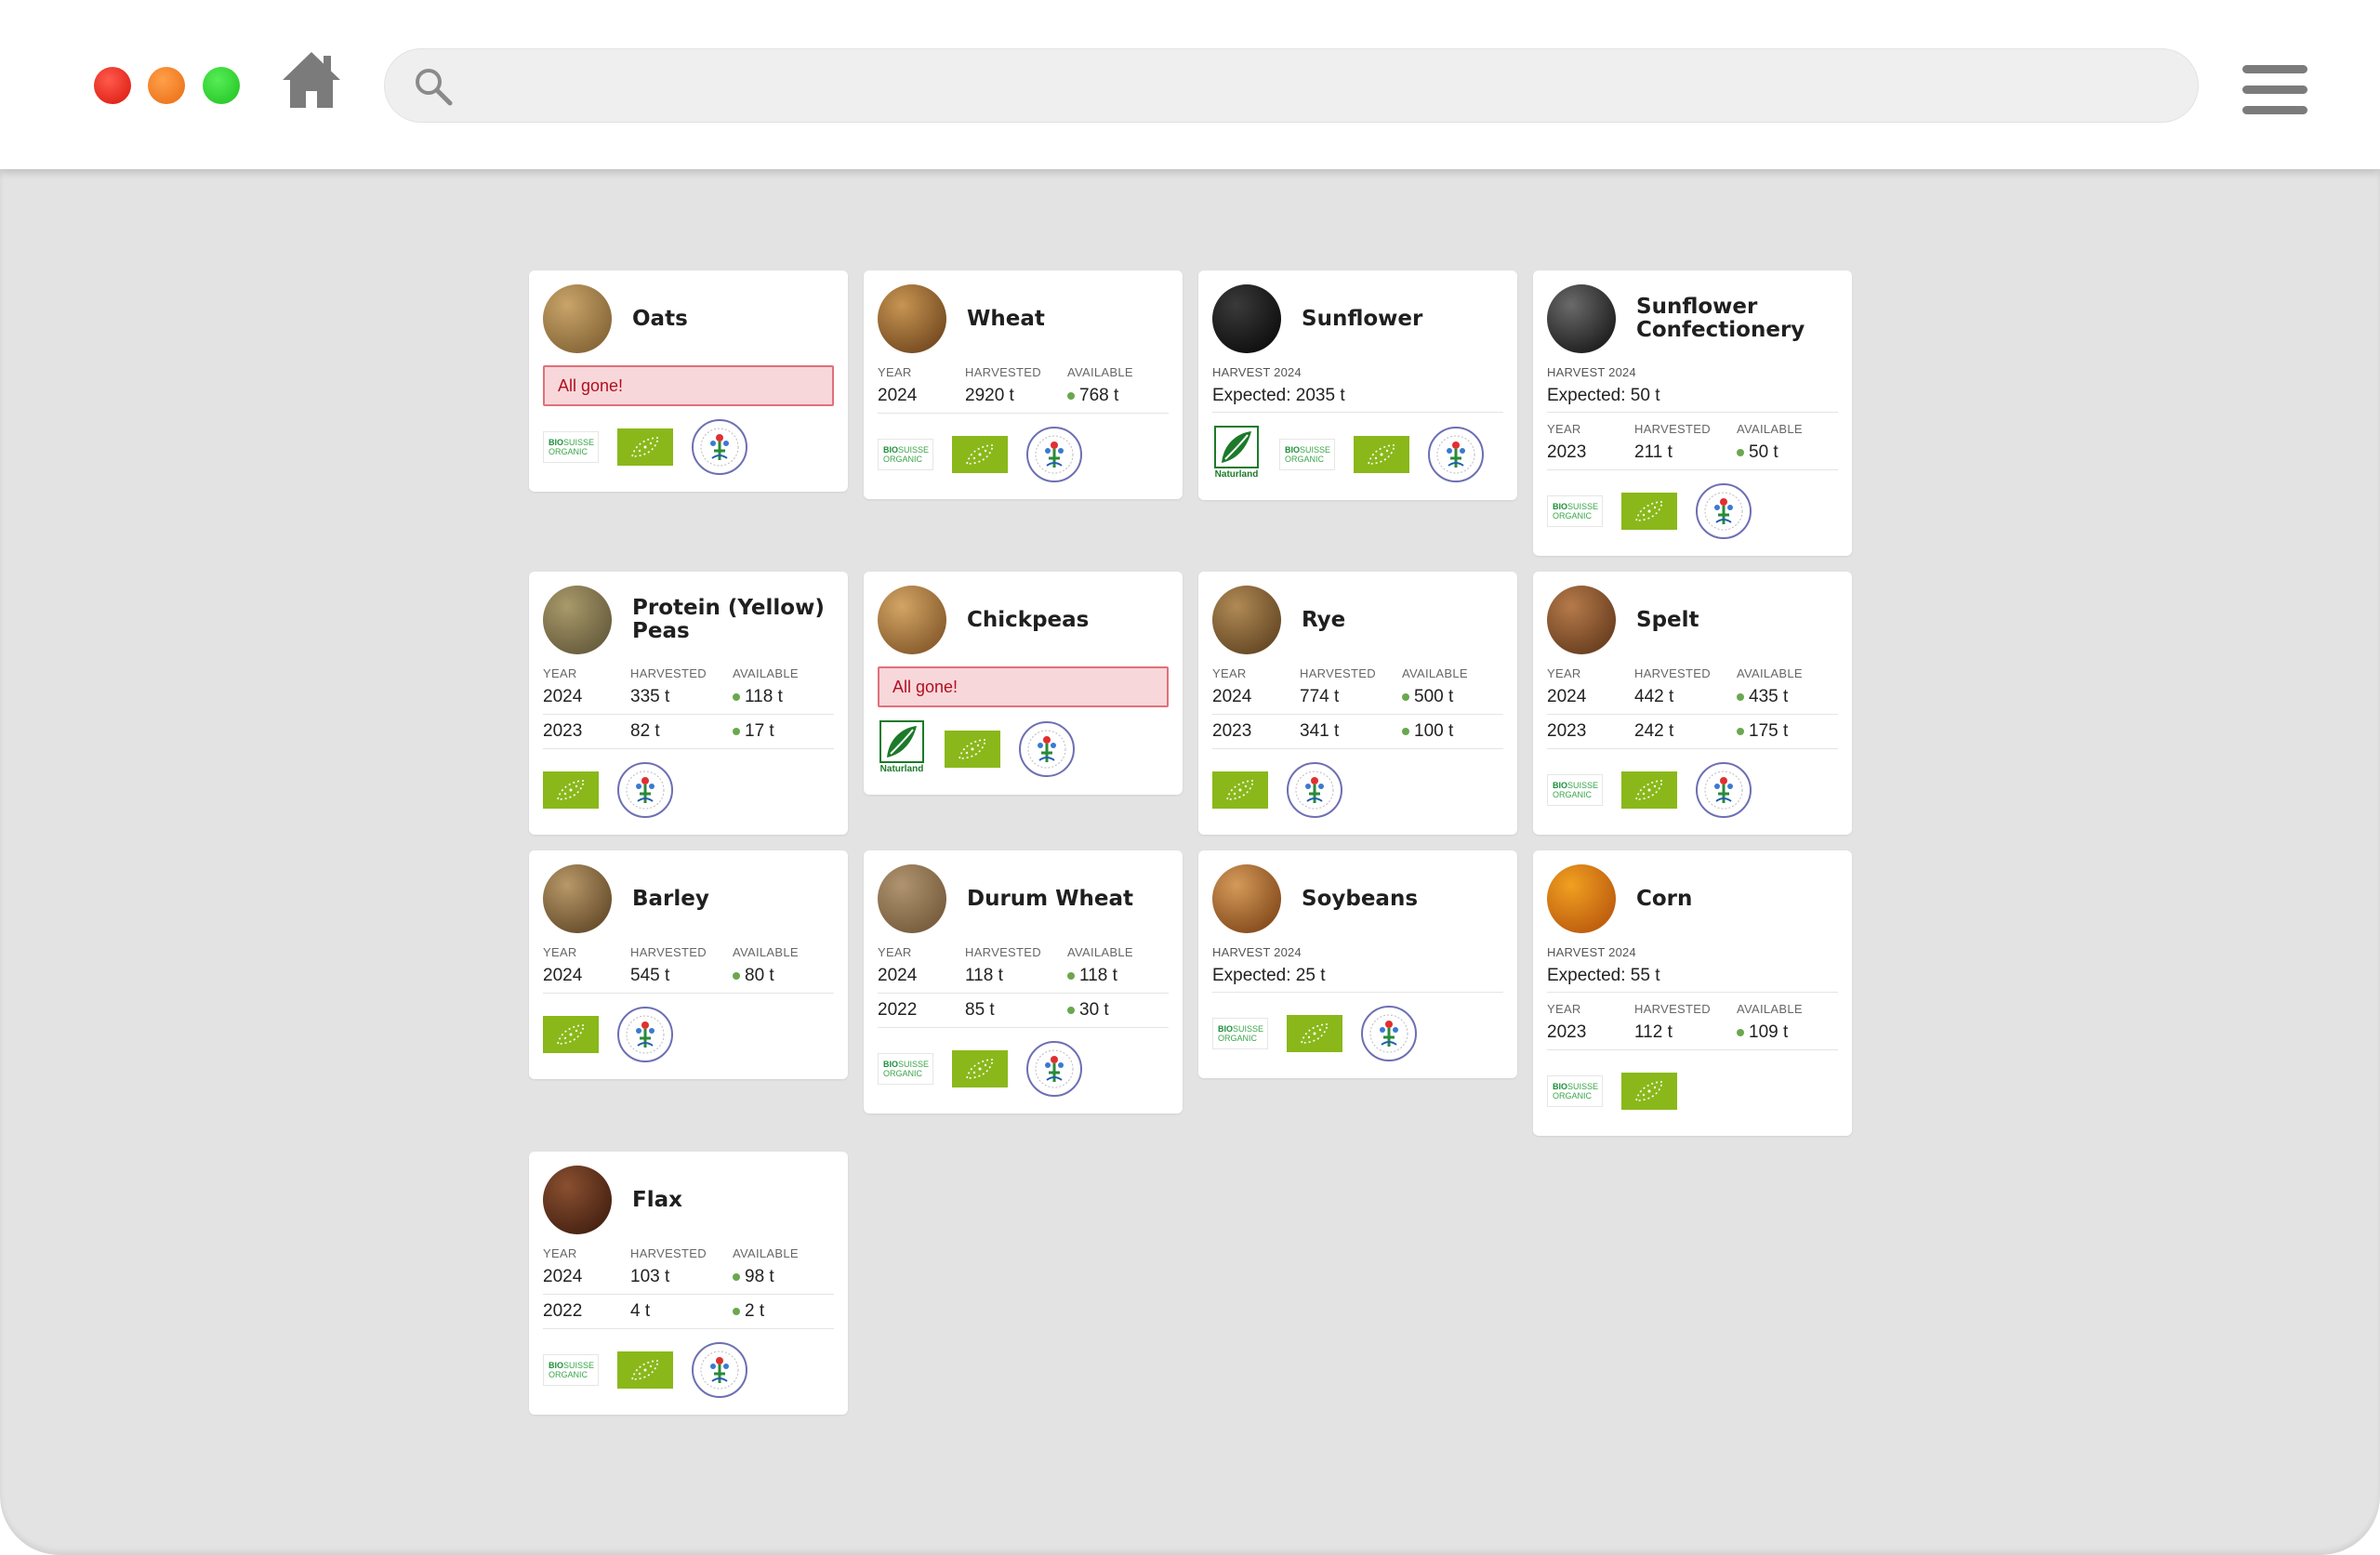  What do you see at coordinates (688, 697) in the screenshot?
I see `harvest-table-row: 2024 335 t 118 t` at bounding box center [688, 697].